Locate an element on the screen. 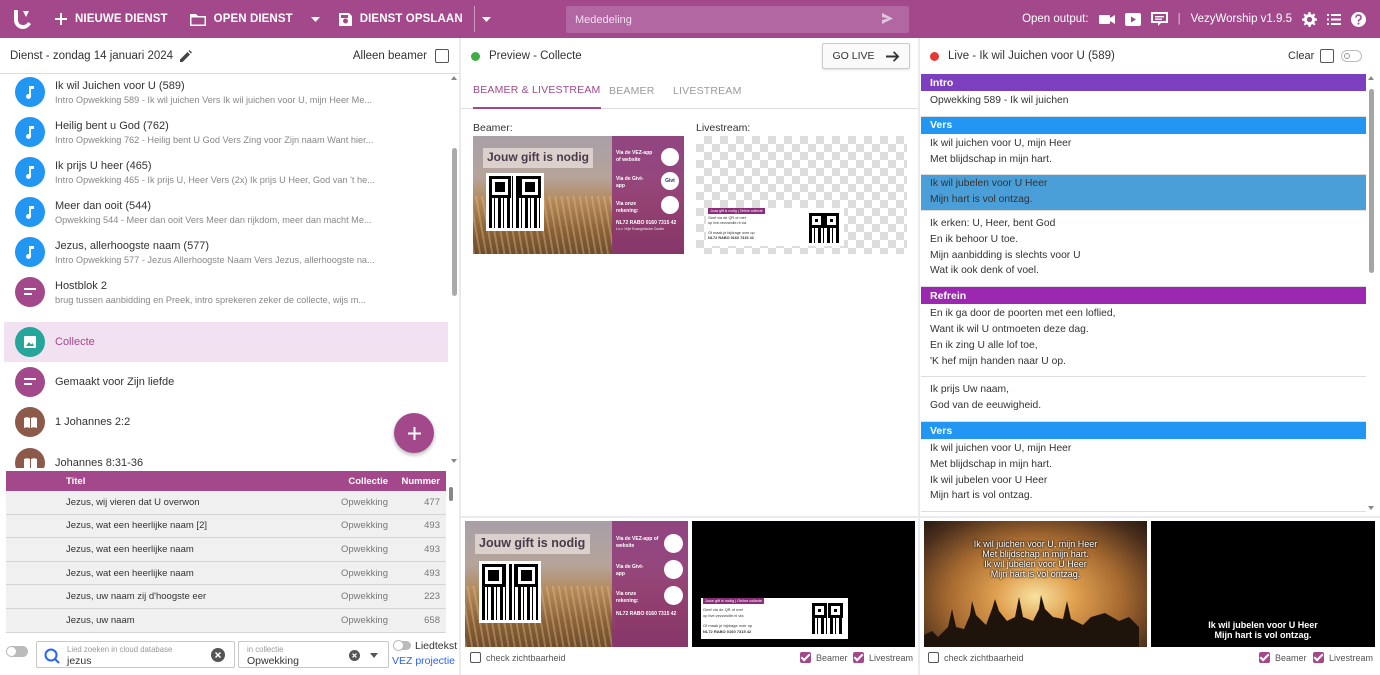 The width and height of the screenshot is (1380, 675). add-item-button is located at coordinates (414, 433).